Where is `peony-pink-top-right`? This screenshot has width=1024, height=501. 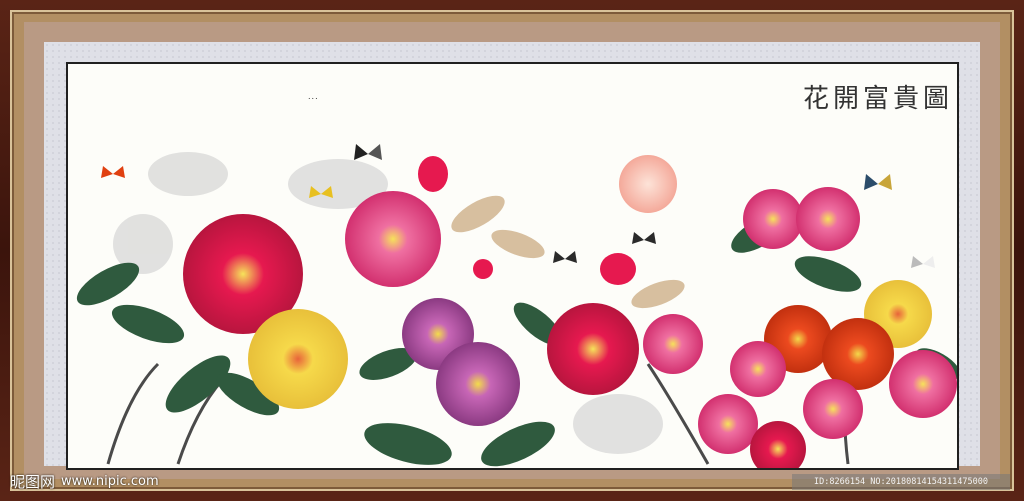 peony-pink-top-right is located at coordinates (773, 219).